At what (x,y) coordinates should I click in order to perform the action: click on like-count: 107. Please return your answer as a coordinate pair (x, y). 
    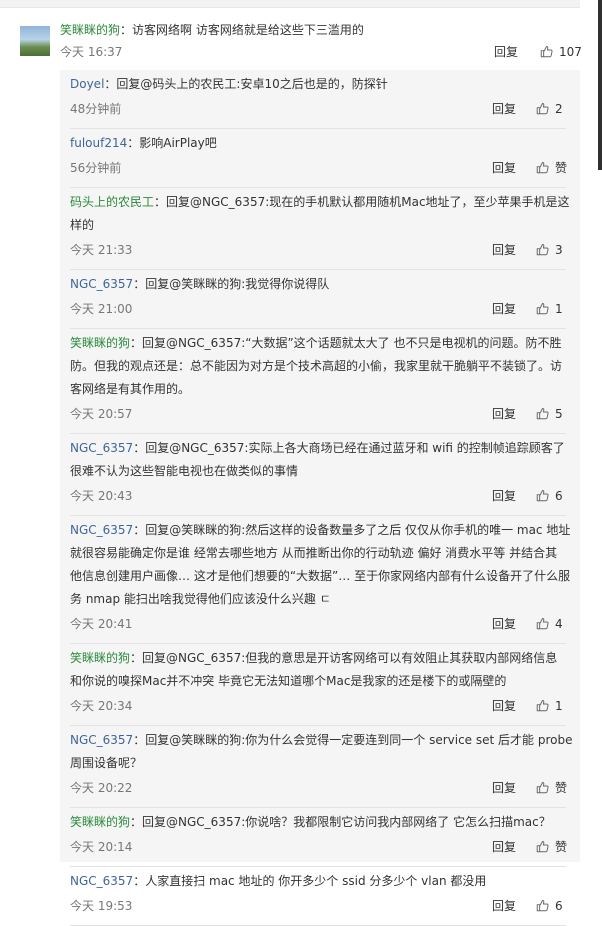
    Looking at the image, I should click on (570, 52).